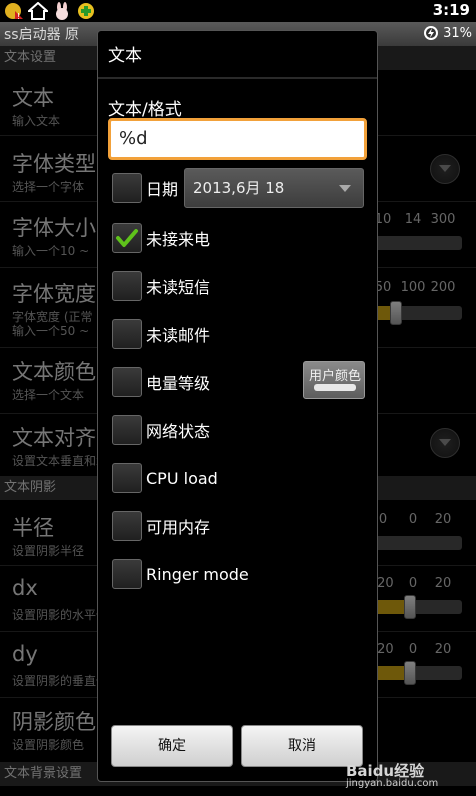  Describe the element at coordinates (302, 746) in the screenshot. I see `cancel-button: 取消` at that location.